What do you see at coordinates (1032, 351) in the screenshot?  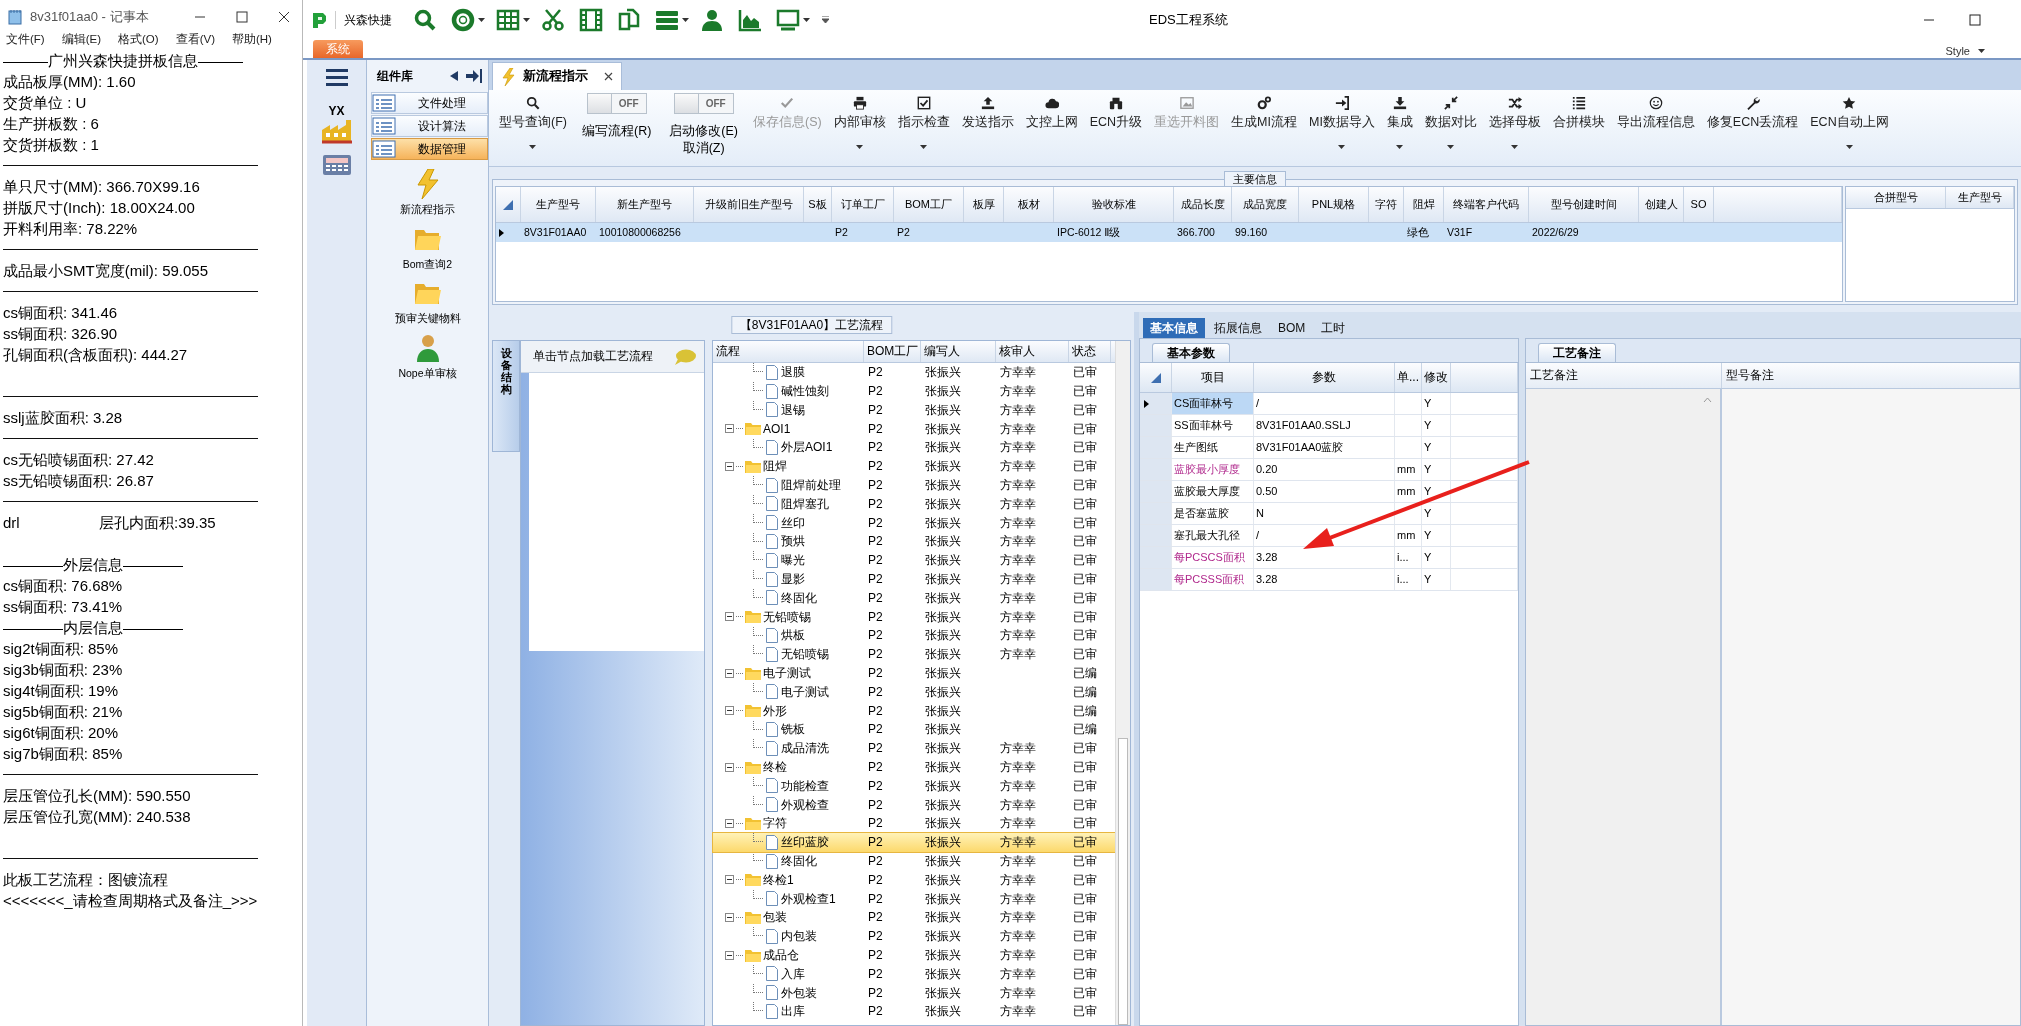 I see `column-header: 核审人` at bounding box center [1032, 351].